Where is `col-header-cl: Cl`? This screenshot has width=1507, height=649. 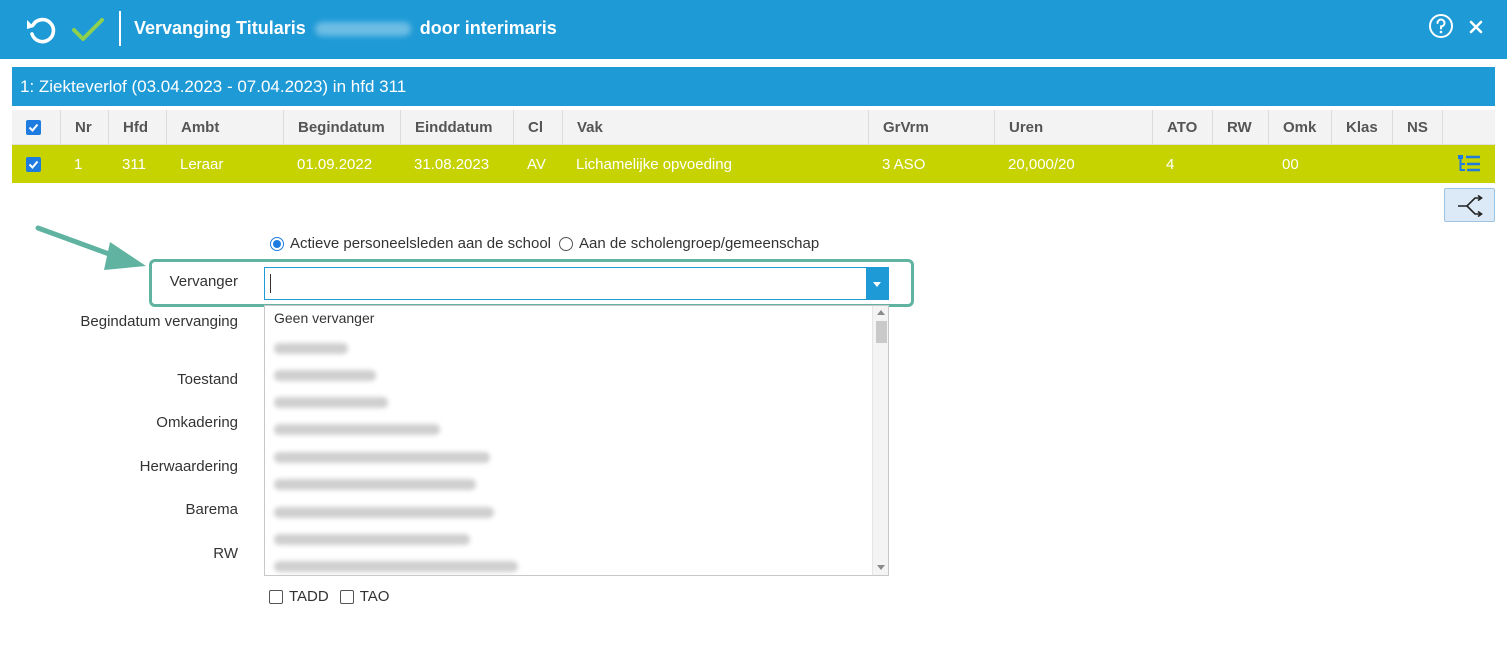
col-header-cl: Cl is located at coordinates (537, 127).